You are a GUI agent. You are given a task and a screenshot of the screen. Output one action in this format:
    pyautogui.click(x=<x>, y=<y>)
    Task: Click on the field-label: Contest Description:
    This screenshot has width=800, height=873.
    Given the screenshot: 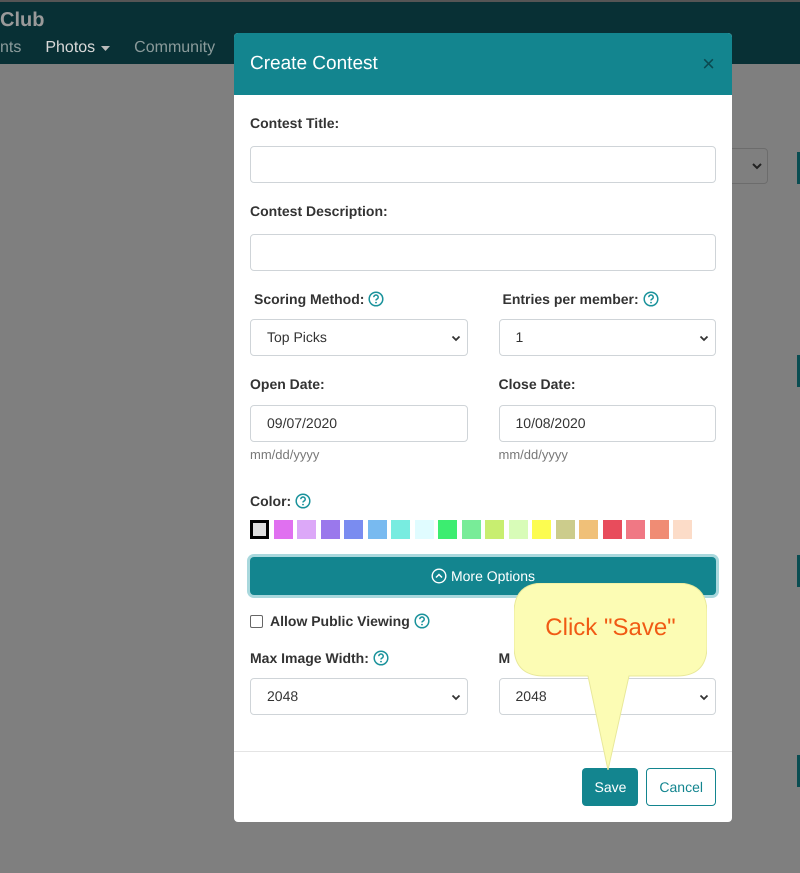 What is the action you would take?
    pyautogui.click(x=319, y=211)
    